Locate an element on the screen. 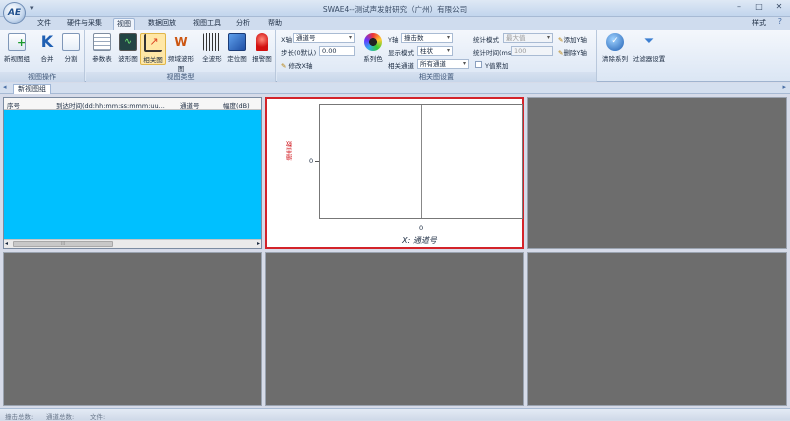 The height and width of the screenshot is (421, 790). add-y-axis-button: ✎添加Y轴 is located at coordinates (572, 39).